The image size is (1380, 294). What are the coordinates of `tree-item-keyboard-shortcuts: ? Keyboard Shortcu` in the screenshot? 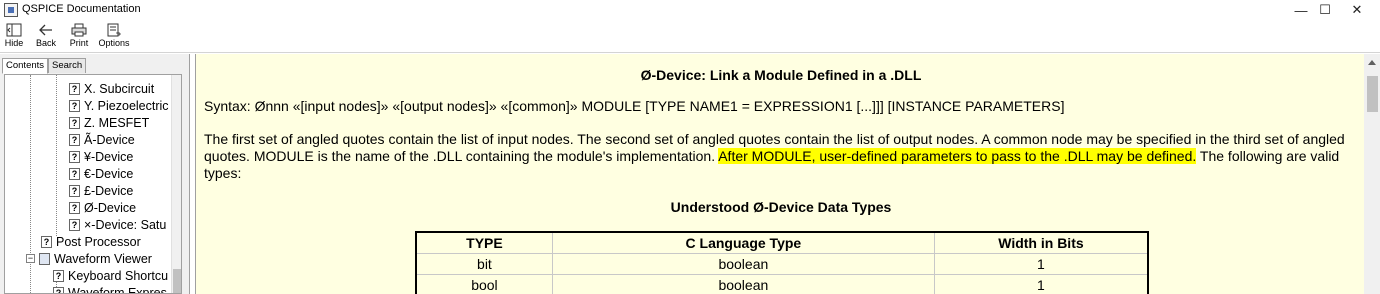 It's located at (110, 275).